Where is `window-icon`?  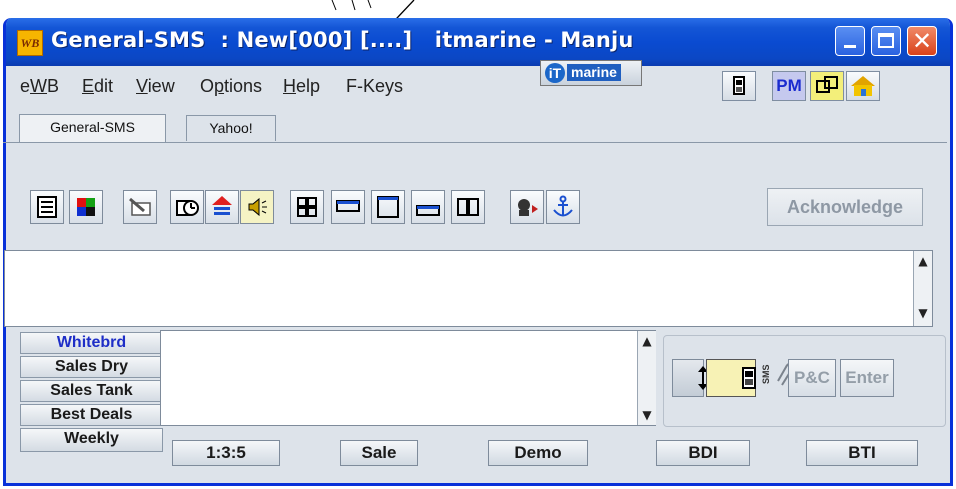 window-icon is located at coordinates (388, 207).